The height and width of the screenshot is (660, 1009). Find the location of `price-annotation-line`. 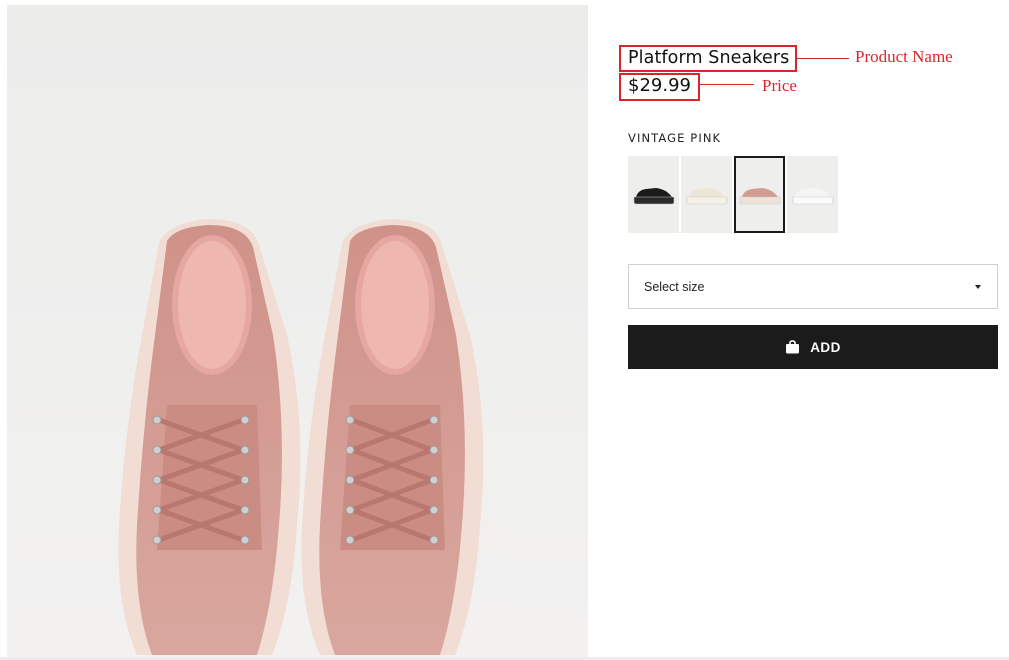

price-annotation-line is located at coordinates (727, 84).